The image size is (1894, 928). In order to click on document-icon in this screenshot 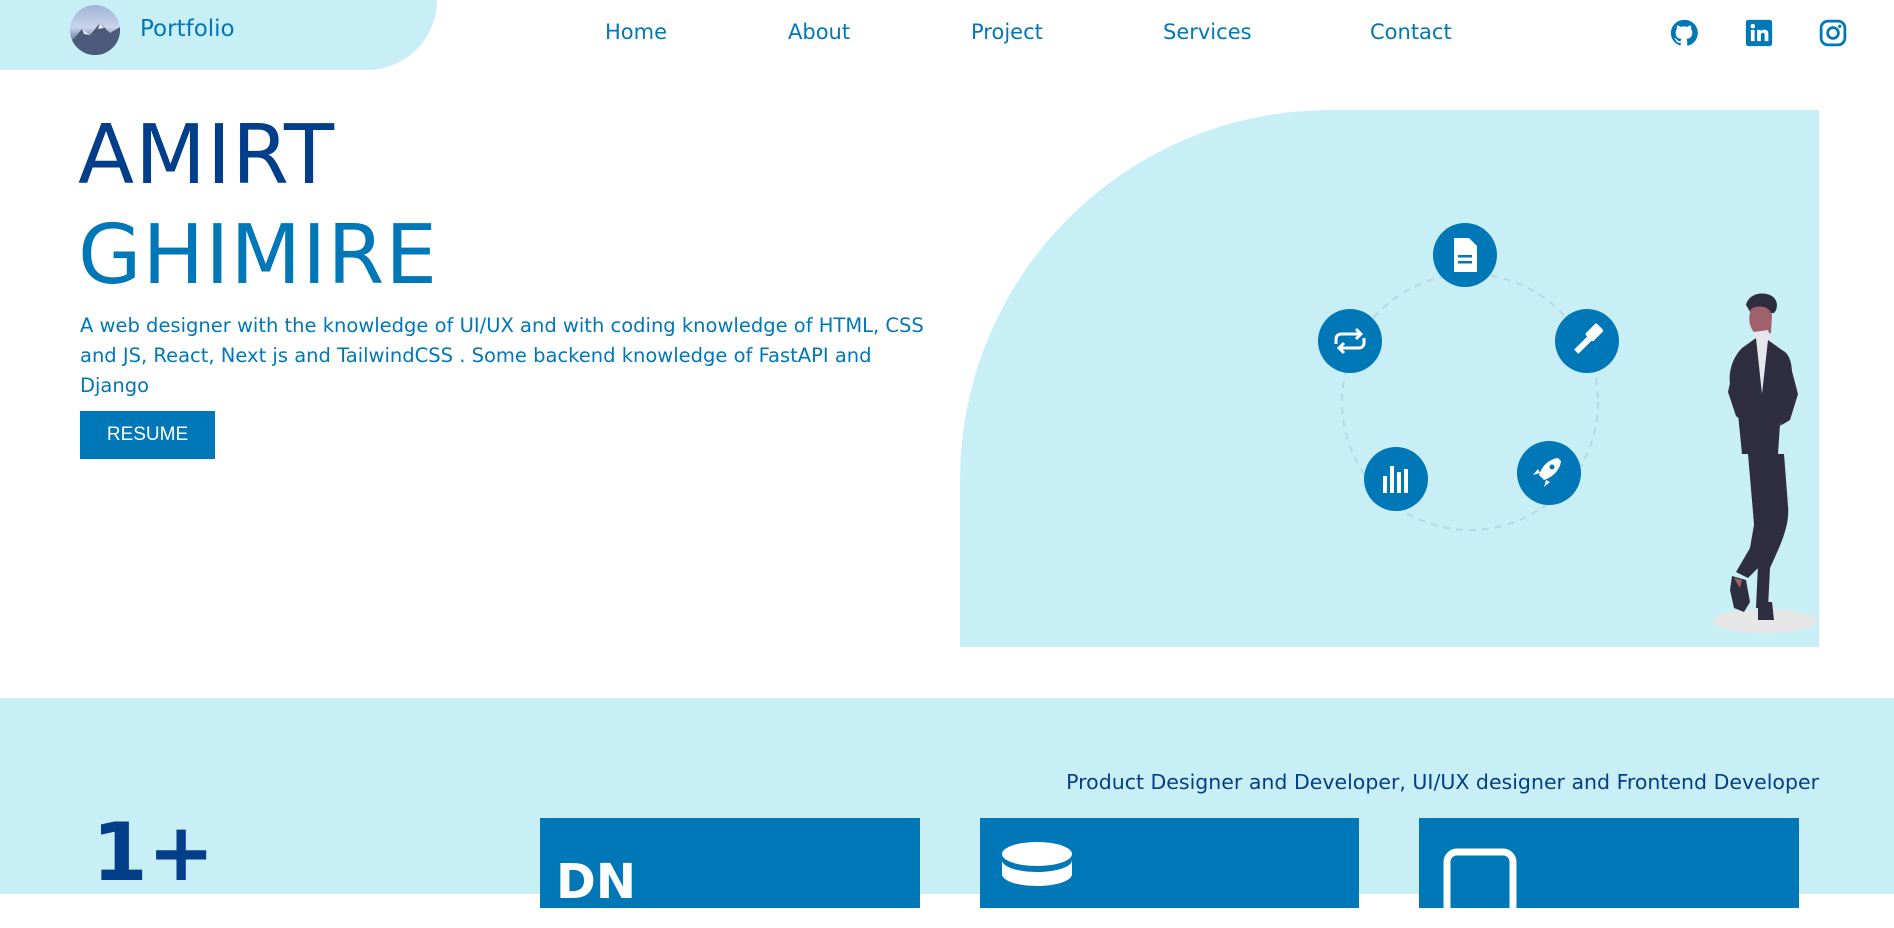, I will do `click(1465, 255)`.